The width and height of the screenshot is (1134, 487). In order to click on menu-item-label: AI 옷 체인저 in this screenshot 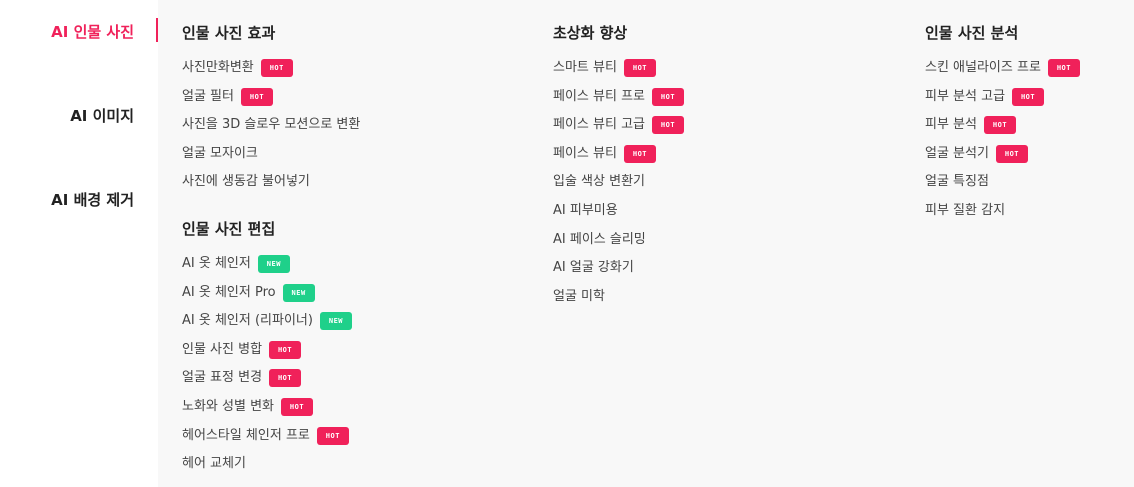, I will do `click(216, 263)`.